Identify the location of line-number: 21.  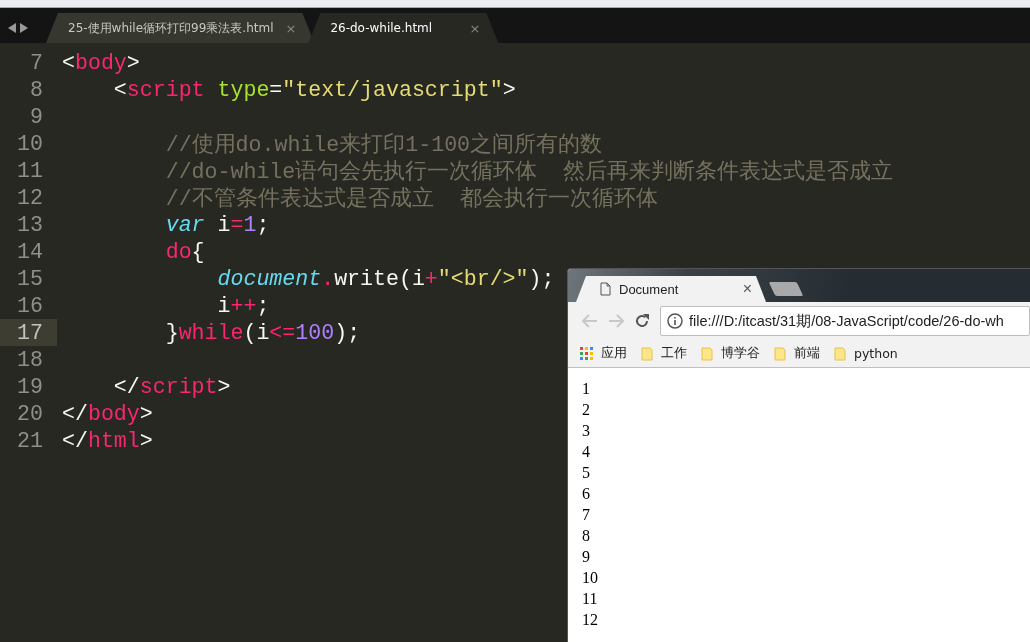
(30, 440).